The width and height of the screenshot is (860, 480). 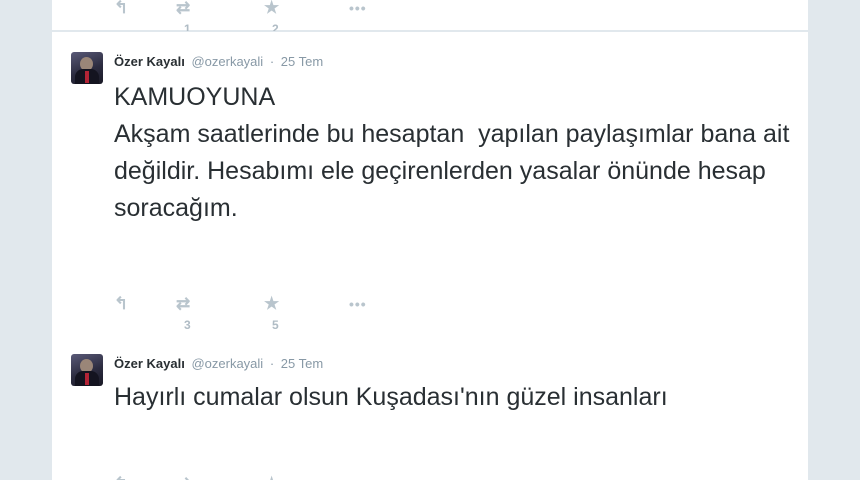 What do you see at coordinates (275, 325) in the screenshot?
I see `favorite-count: 5` at bounding box center [275, 325].